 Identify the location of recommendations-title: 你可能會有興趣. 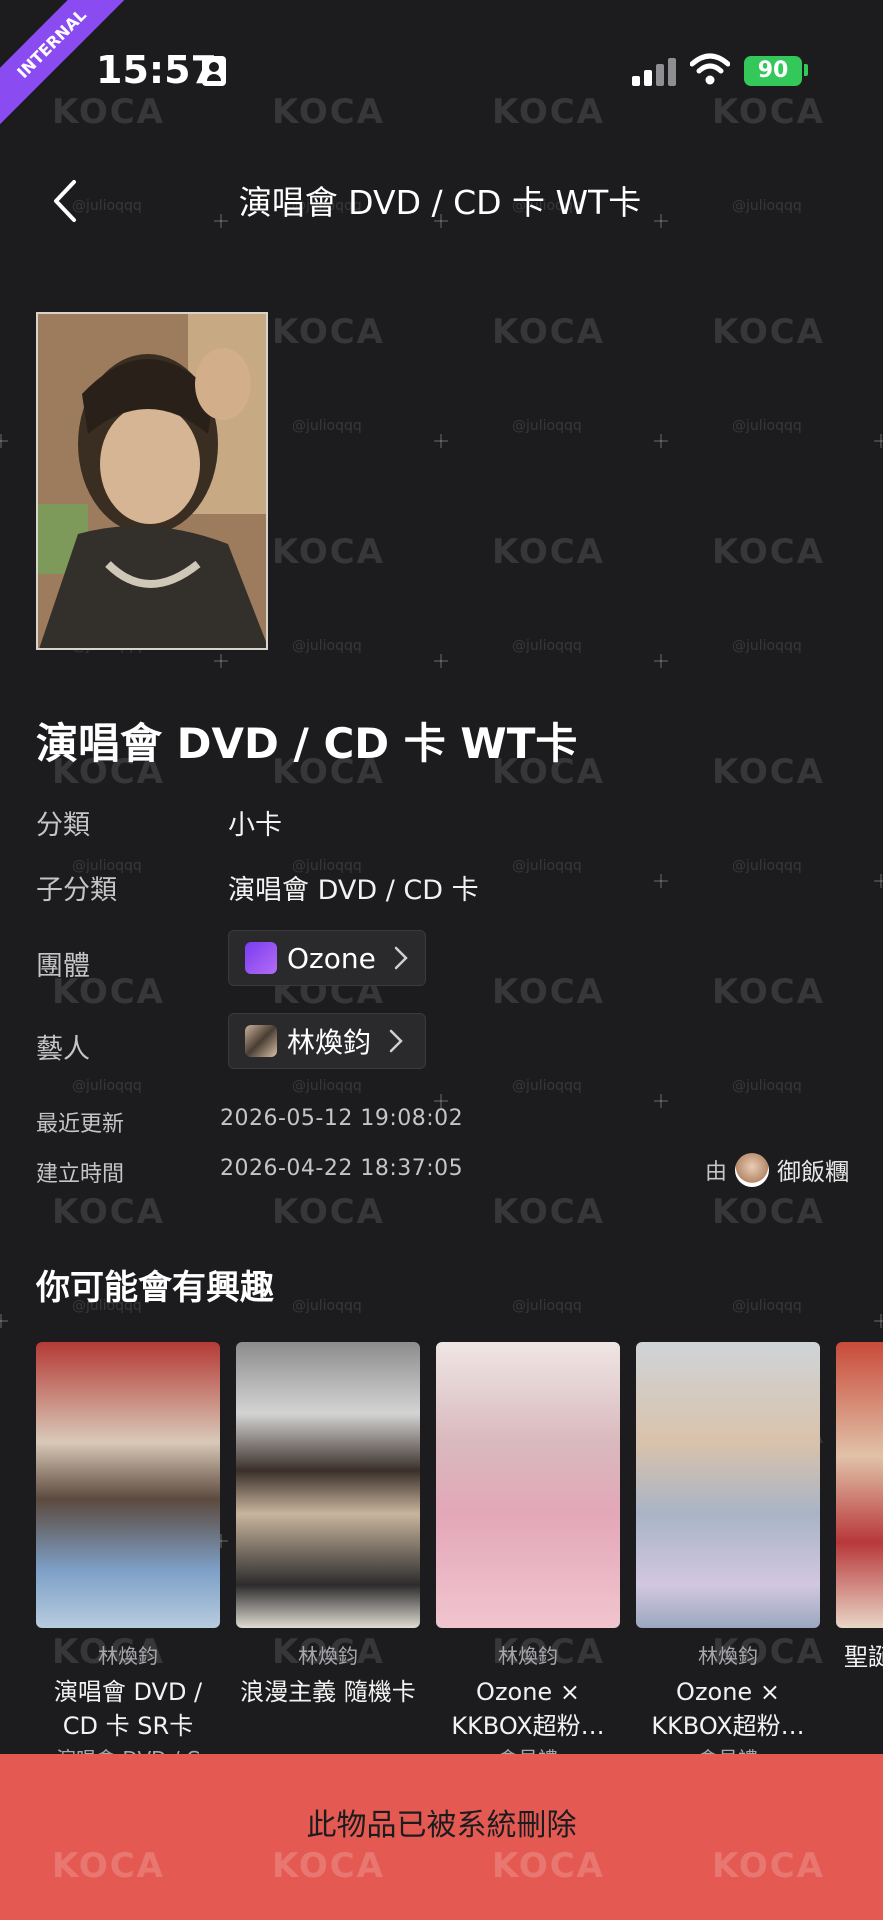
(155, 1288).